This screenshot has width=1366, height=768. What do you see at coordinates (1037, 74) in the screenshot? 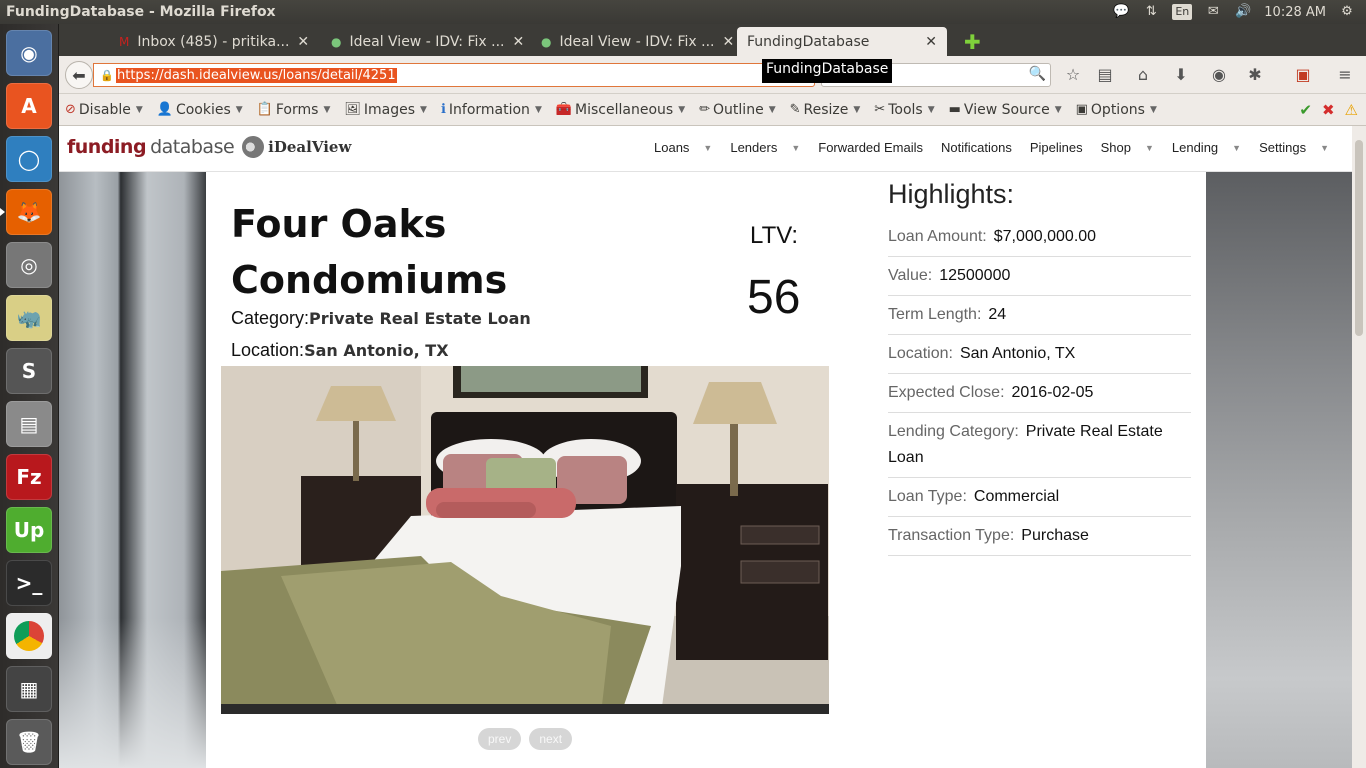
I see `search-icon: 🔍` at bounding box center [1037, 74].